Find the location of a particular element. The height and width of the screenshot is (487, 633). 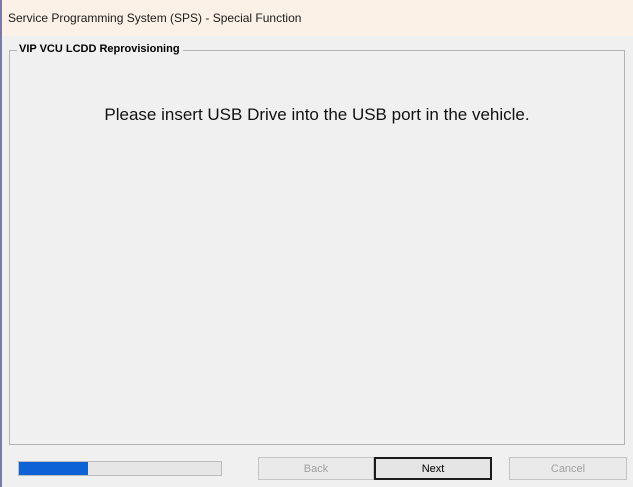

progress-bar-fill is located at coordinates (53, 468).